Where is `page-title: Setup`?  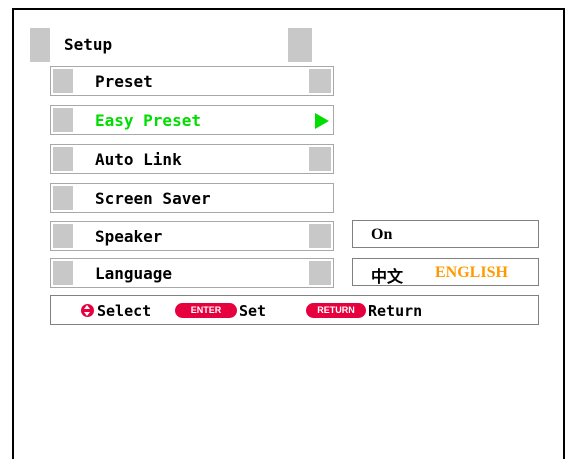
page-title: Setup is located at coordinates (88, 44).